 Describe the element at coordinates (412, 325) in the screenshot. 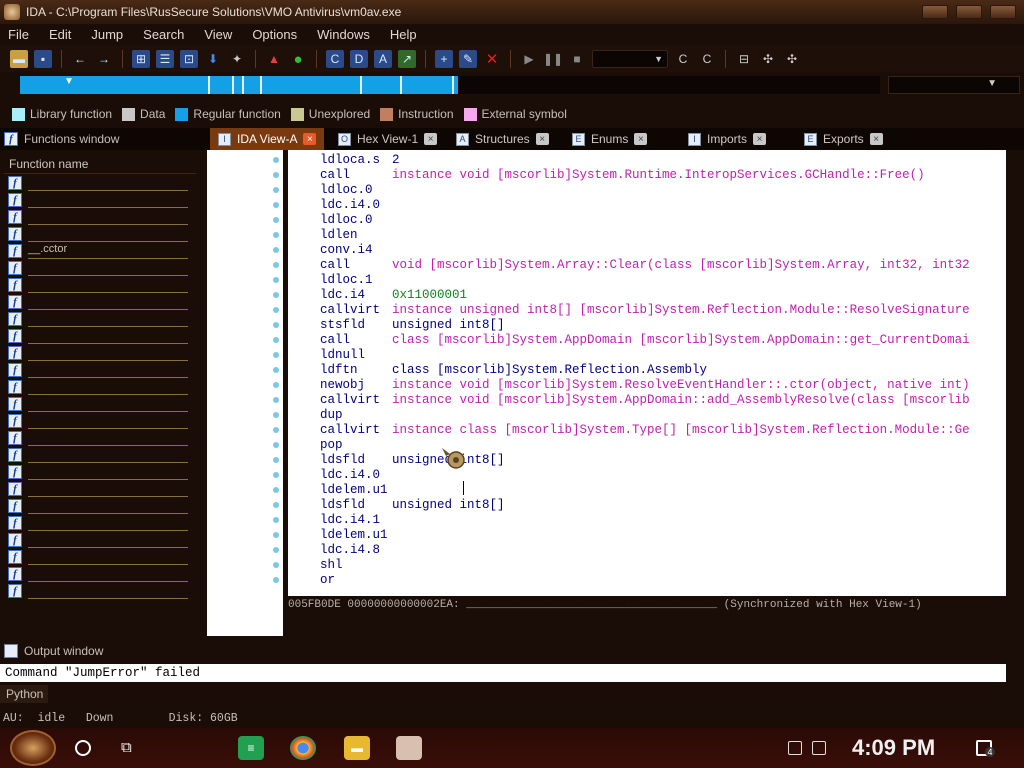

I see `disasm-line: stsfld unsigned int8[]` at that location.